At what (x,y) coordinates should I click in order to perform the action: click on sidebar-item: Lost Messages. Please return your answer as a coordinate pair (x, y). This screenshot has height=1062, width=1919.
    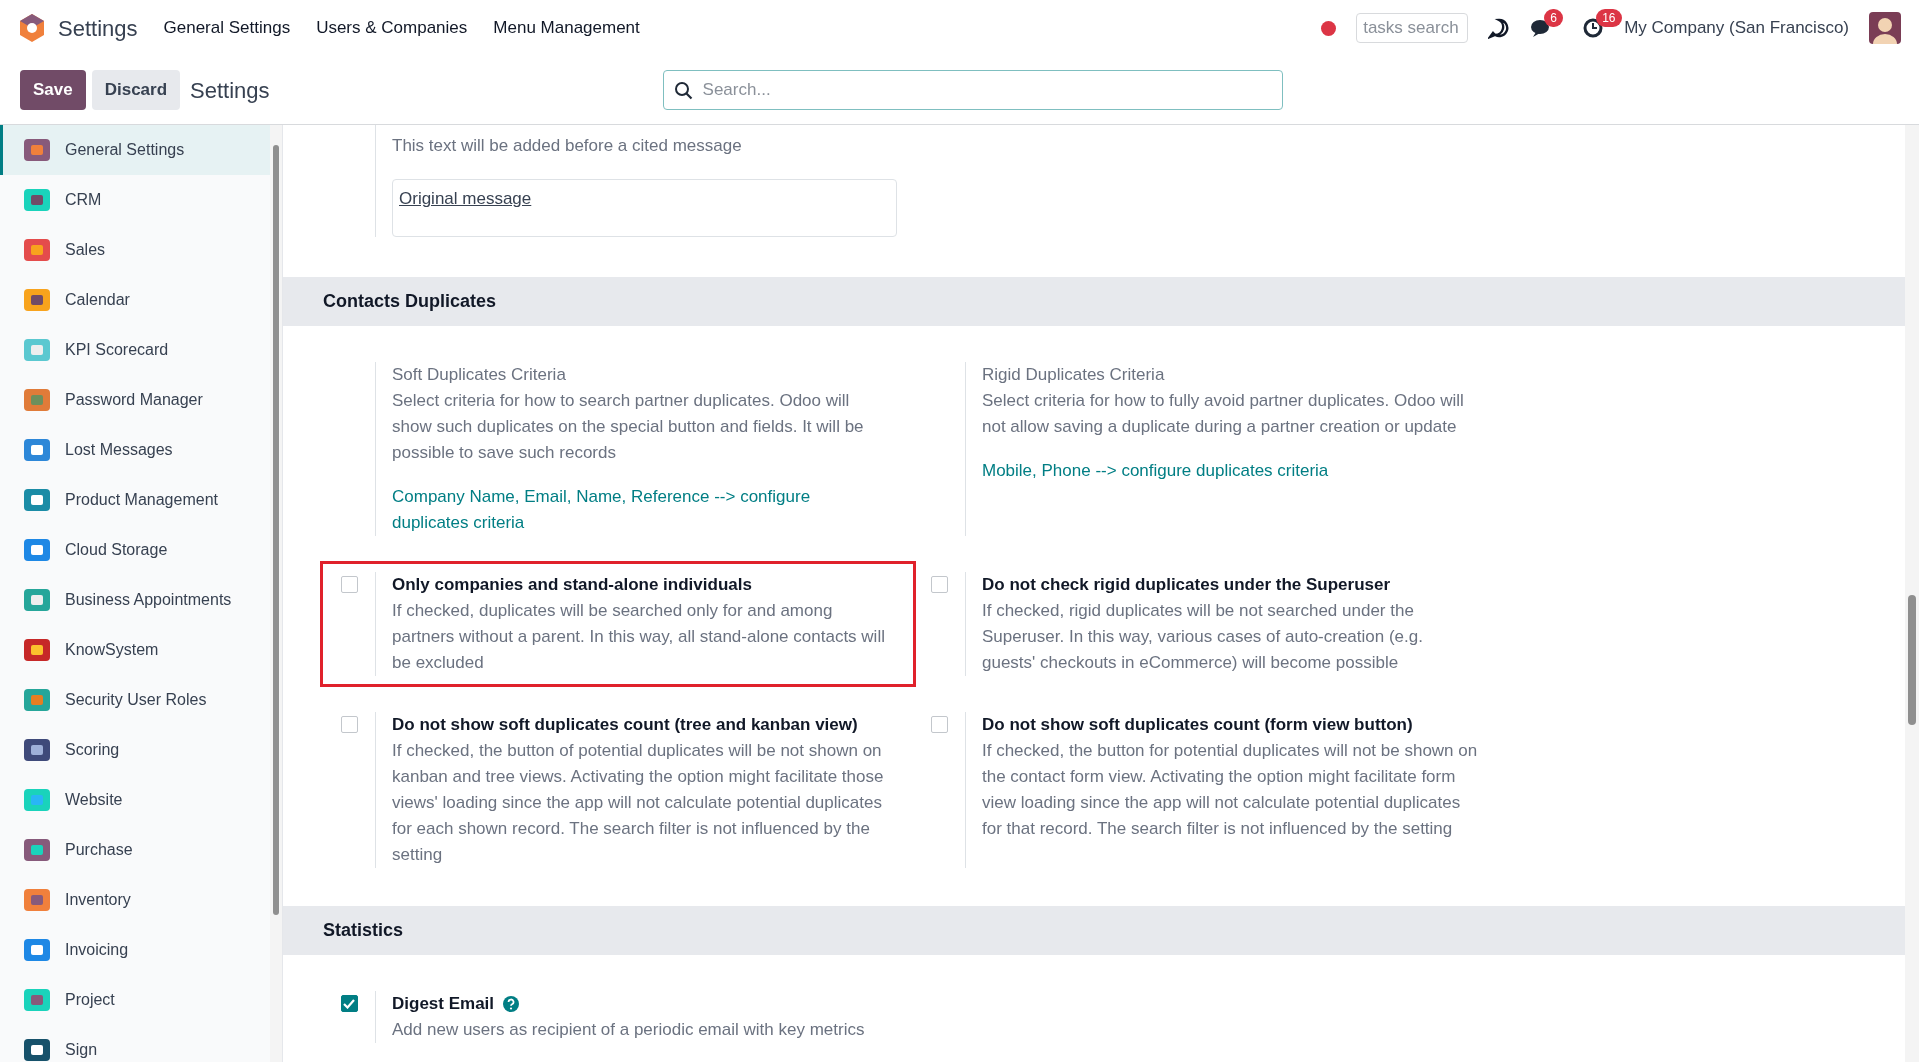
    Looking at the image, I should click on (135, 450).